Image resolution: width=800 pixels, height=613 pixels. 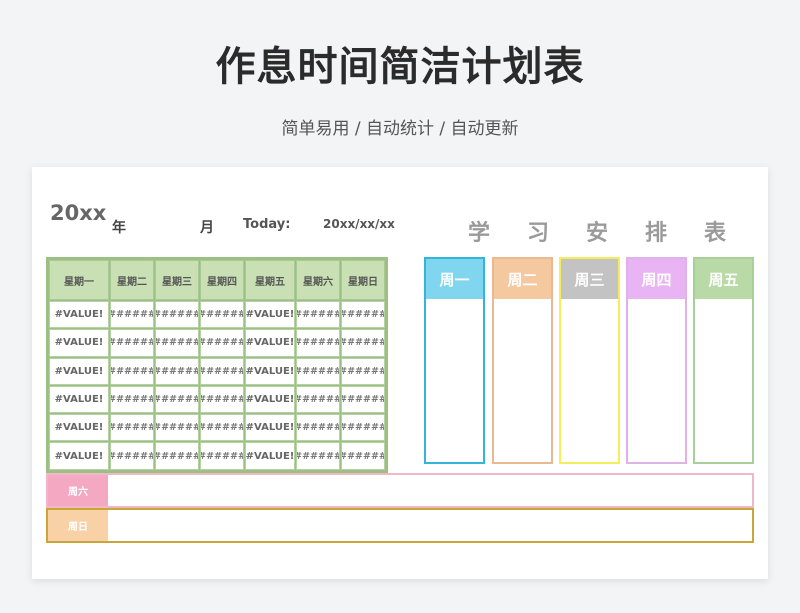 What do you see at coordinates (400, 525) in the screenshot?
I see `weekend-row: 周日` at bounding box center [400, 525].